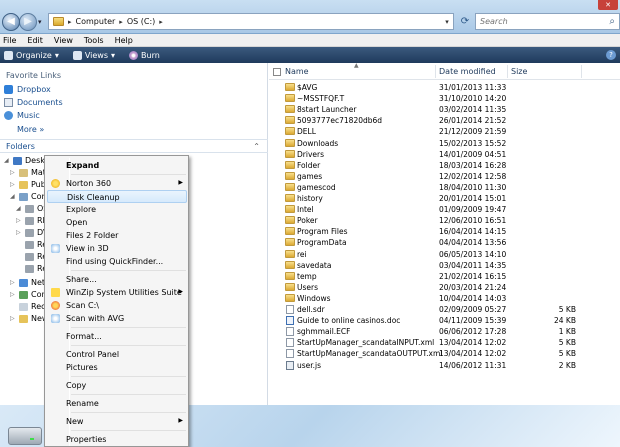 The width and height of the screenshot is (620, 447). Describe the element at coordinates (117, 248) in the screenshot. I see `menu-item-view-in-3d: View in 3D` at that location.